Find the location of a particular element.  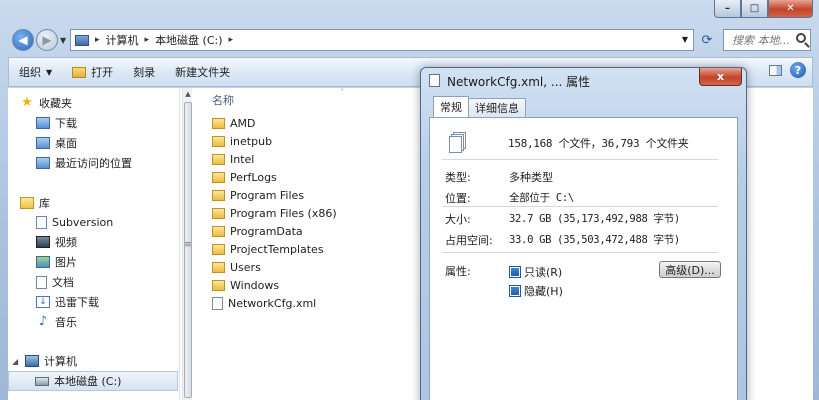

open-folder-icon is located at coordinates (79, 72).